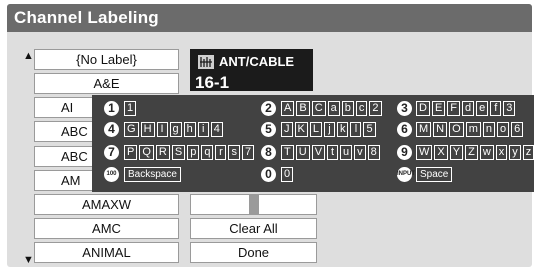  Describe the element at coordinates (111, 152) in the screenshot. I see `number-7-icon: 7` at that location.